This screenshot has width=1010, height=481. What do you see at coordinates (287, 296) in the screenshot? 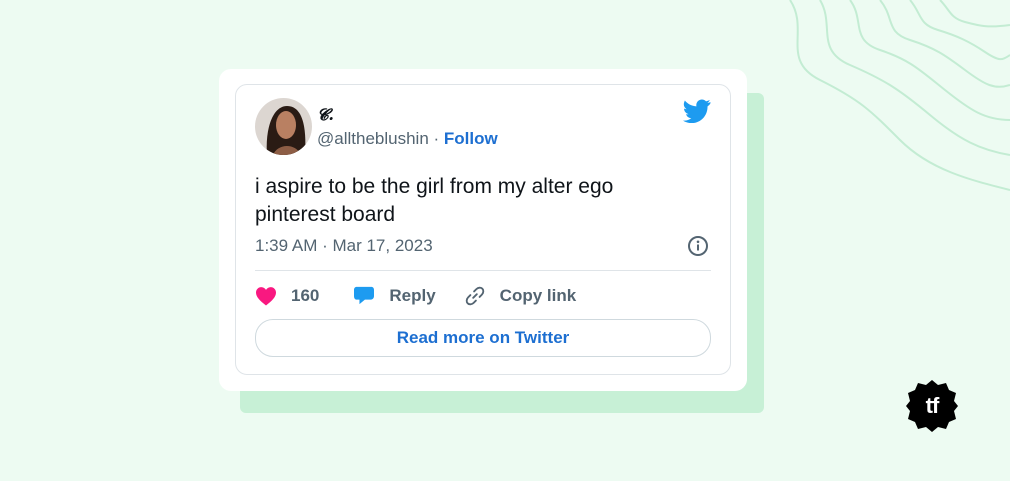
I see `like-button: 160` at bounding box center [287, 296].